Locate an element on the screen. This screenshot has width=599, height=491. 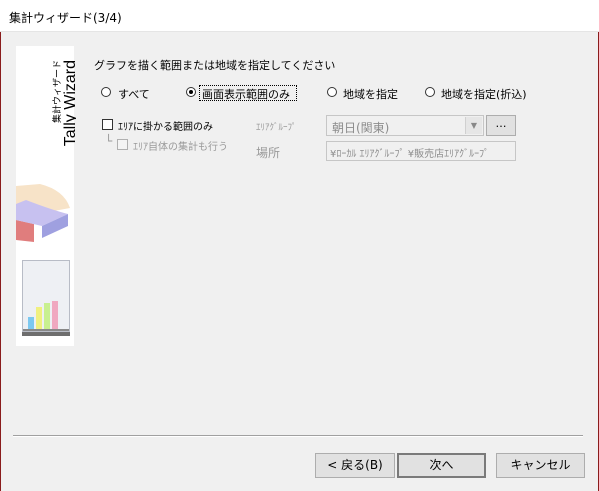
button-separator is located at coordinates (298, 436).